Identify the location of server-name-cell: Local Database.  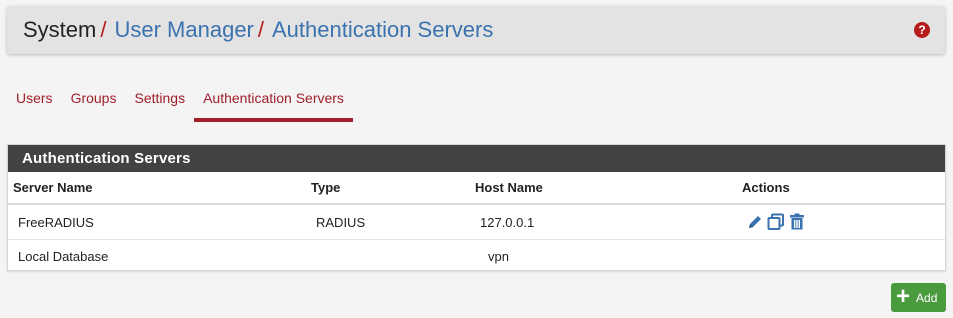
(63, 256).